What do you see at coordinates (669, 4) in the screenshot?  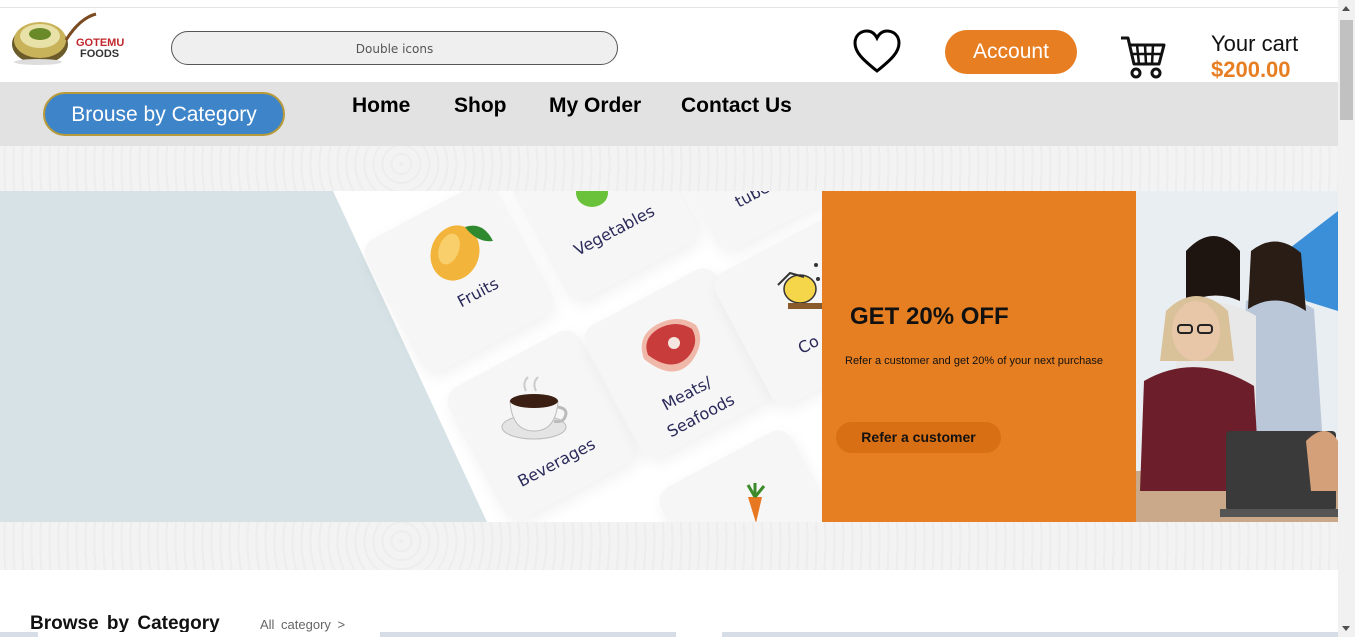 I see `top-border` at bounding box center [669, 4].